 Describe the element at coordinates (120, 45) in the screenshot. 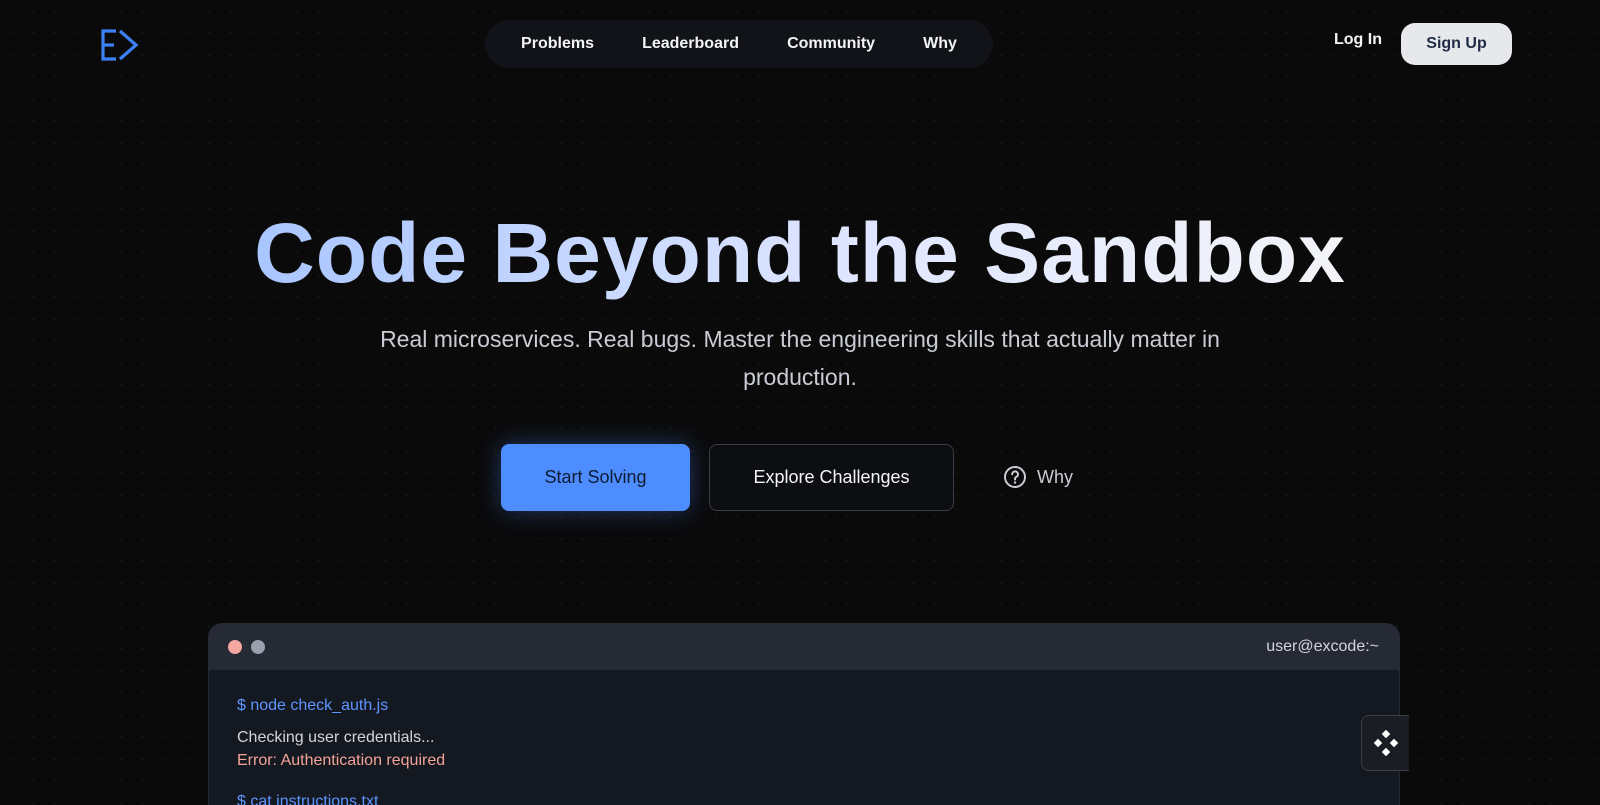

I see `excode-logo-icon` at that location.